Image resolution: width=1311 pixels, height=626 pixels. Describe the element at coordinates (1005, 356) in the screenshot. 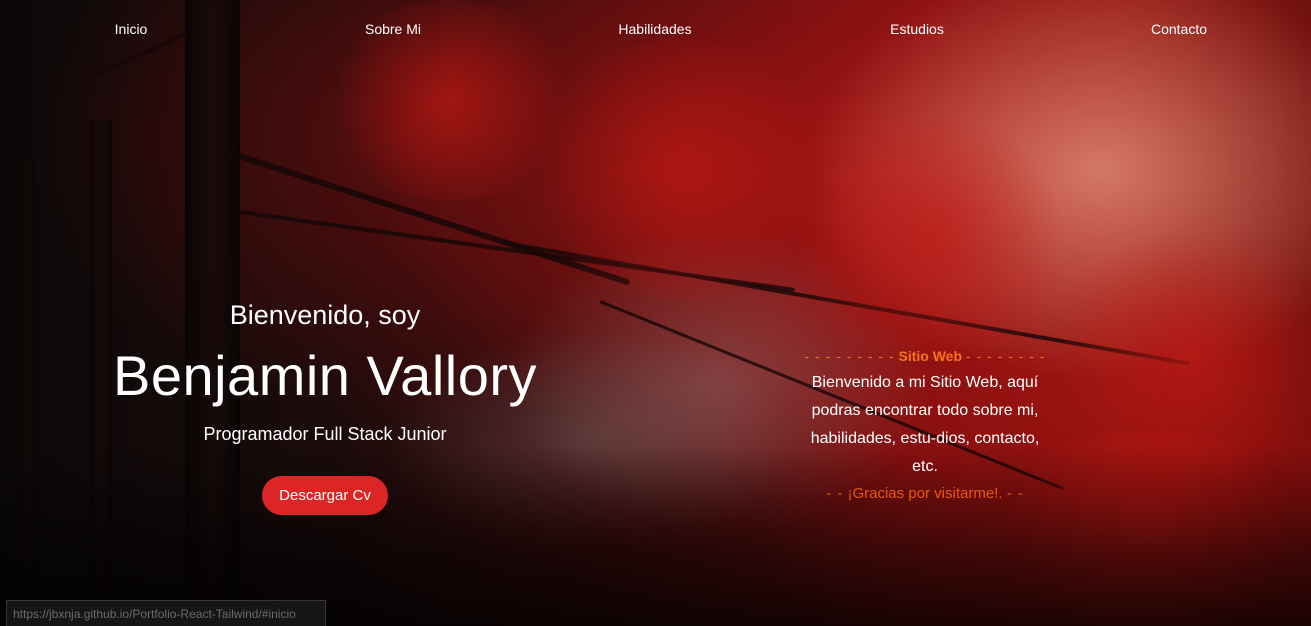

I see `title-dashes-right: - - - - - - - -` at that location.